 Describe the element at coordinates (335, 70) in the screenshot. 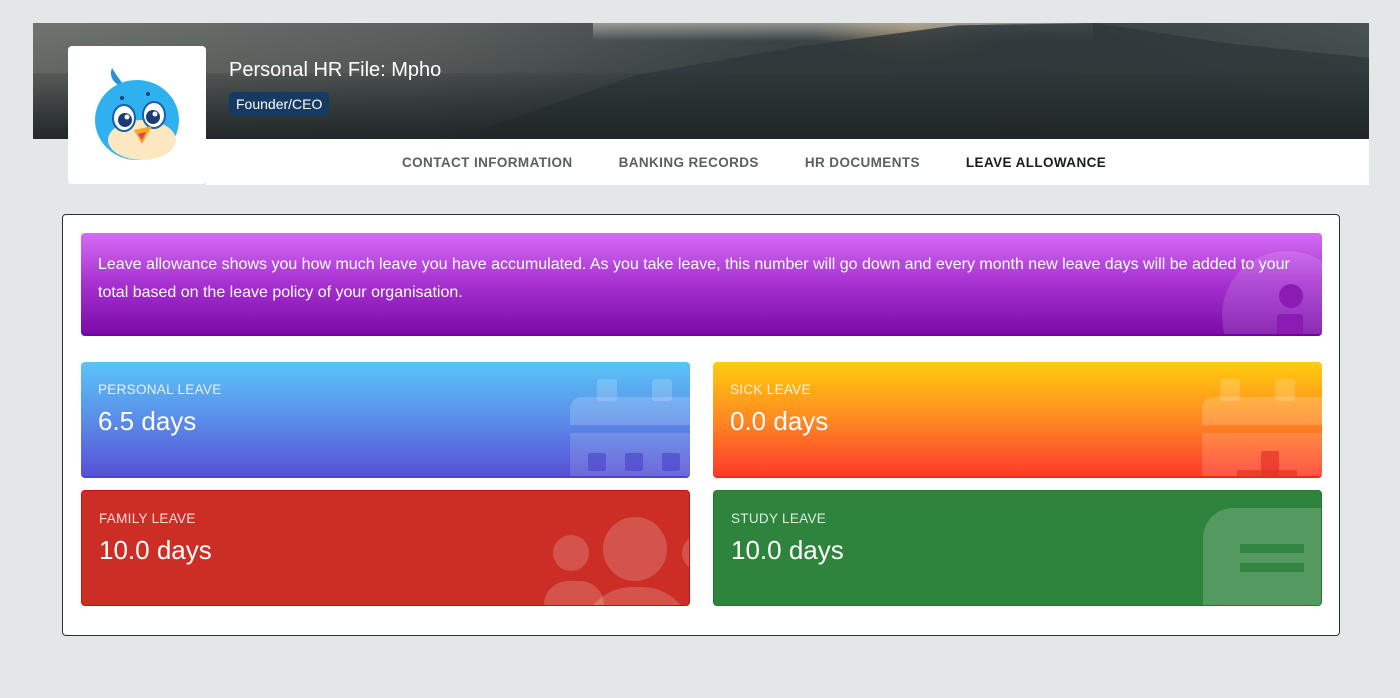

I see `page-title: Personal HR File: Mpho` at that location.